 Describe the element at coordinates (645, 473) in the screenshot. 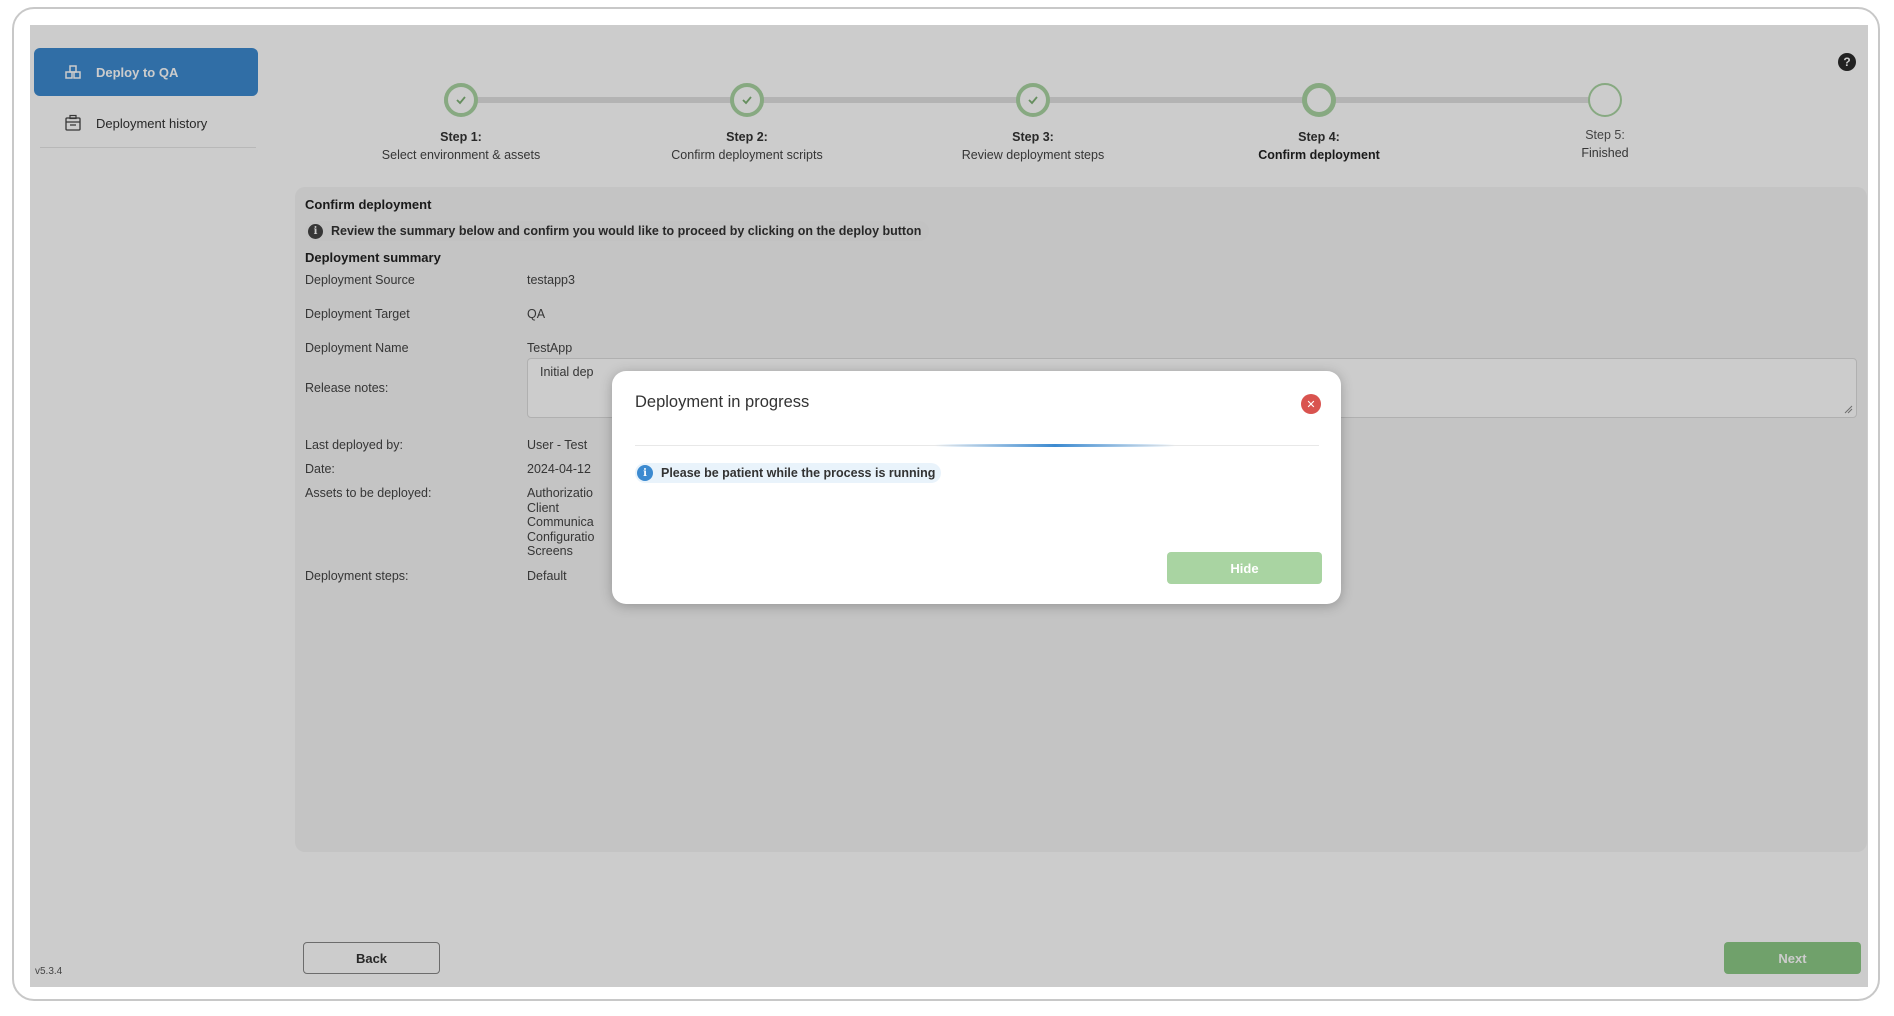

I see `info-icon: i` at that location.